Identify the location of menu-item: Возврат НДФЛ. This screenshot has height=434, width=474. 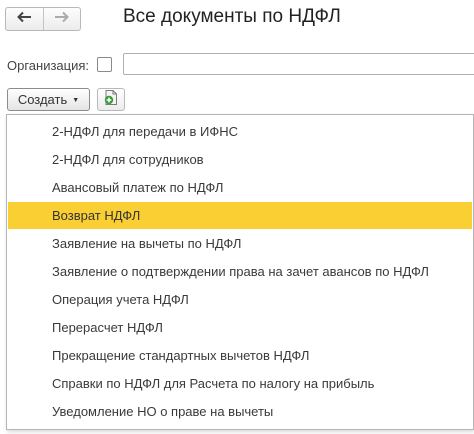
(240, 215).